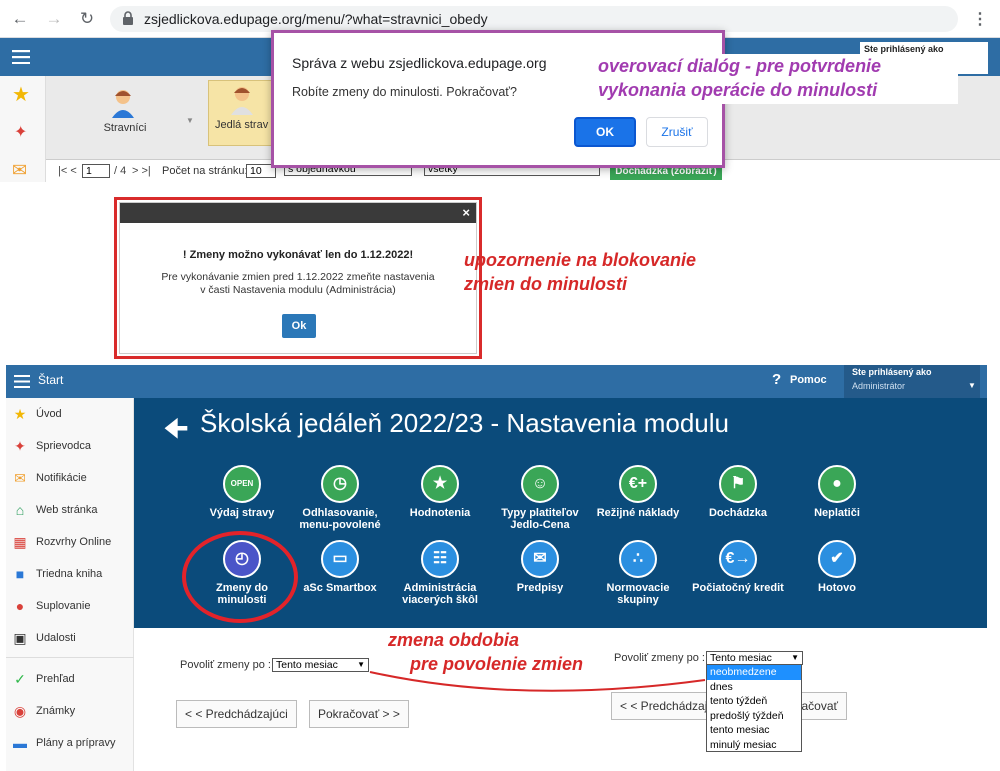 The height and width of the screenshot is (771, 1000). I want to click on tile-label: aSc Smartbox, so click(340, 588).